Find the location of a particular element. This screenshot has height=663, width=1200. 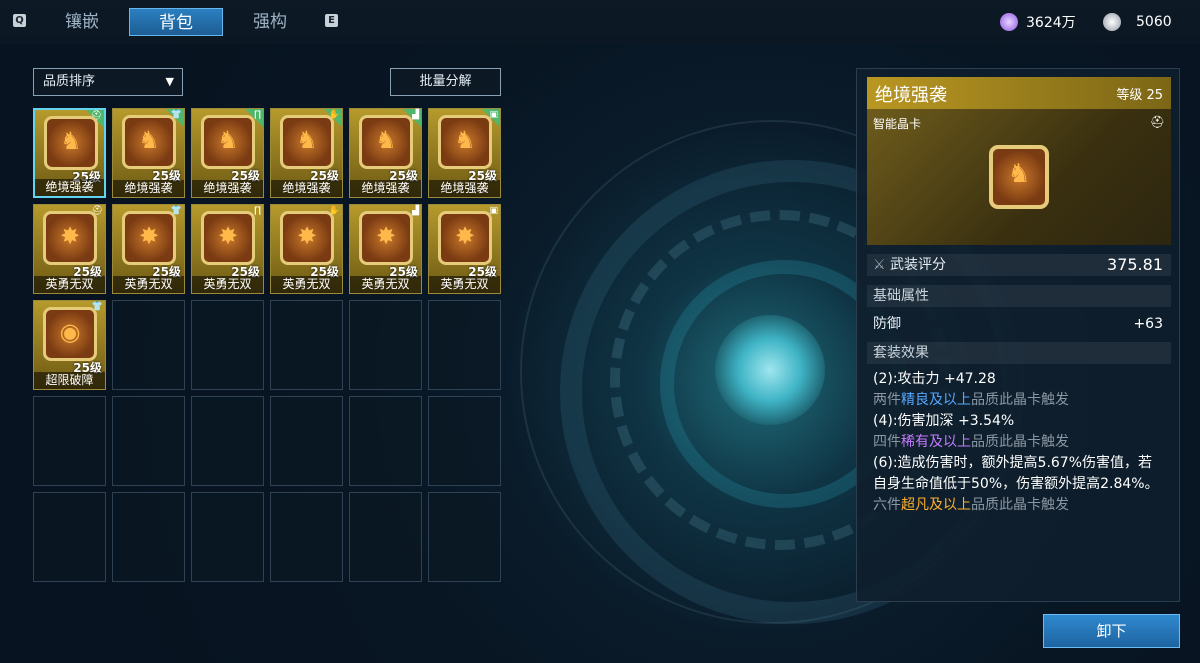

unequip-button: 卸下 is located at coordinates (1111, 631).